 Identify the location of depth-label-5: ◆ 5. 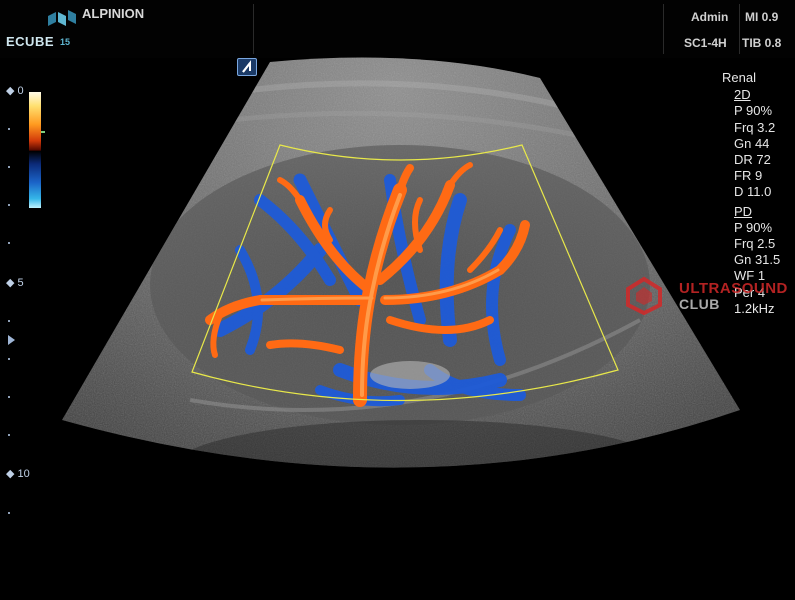
(15, 283).